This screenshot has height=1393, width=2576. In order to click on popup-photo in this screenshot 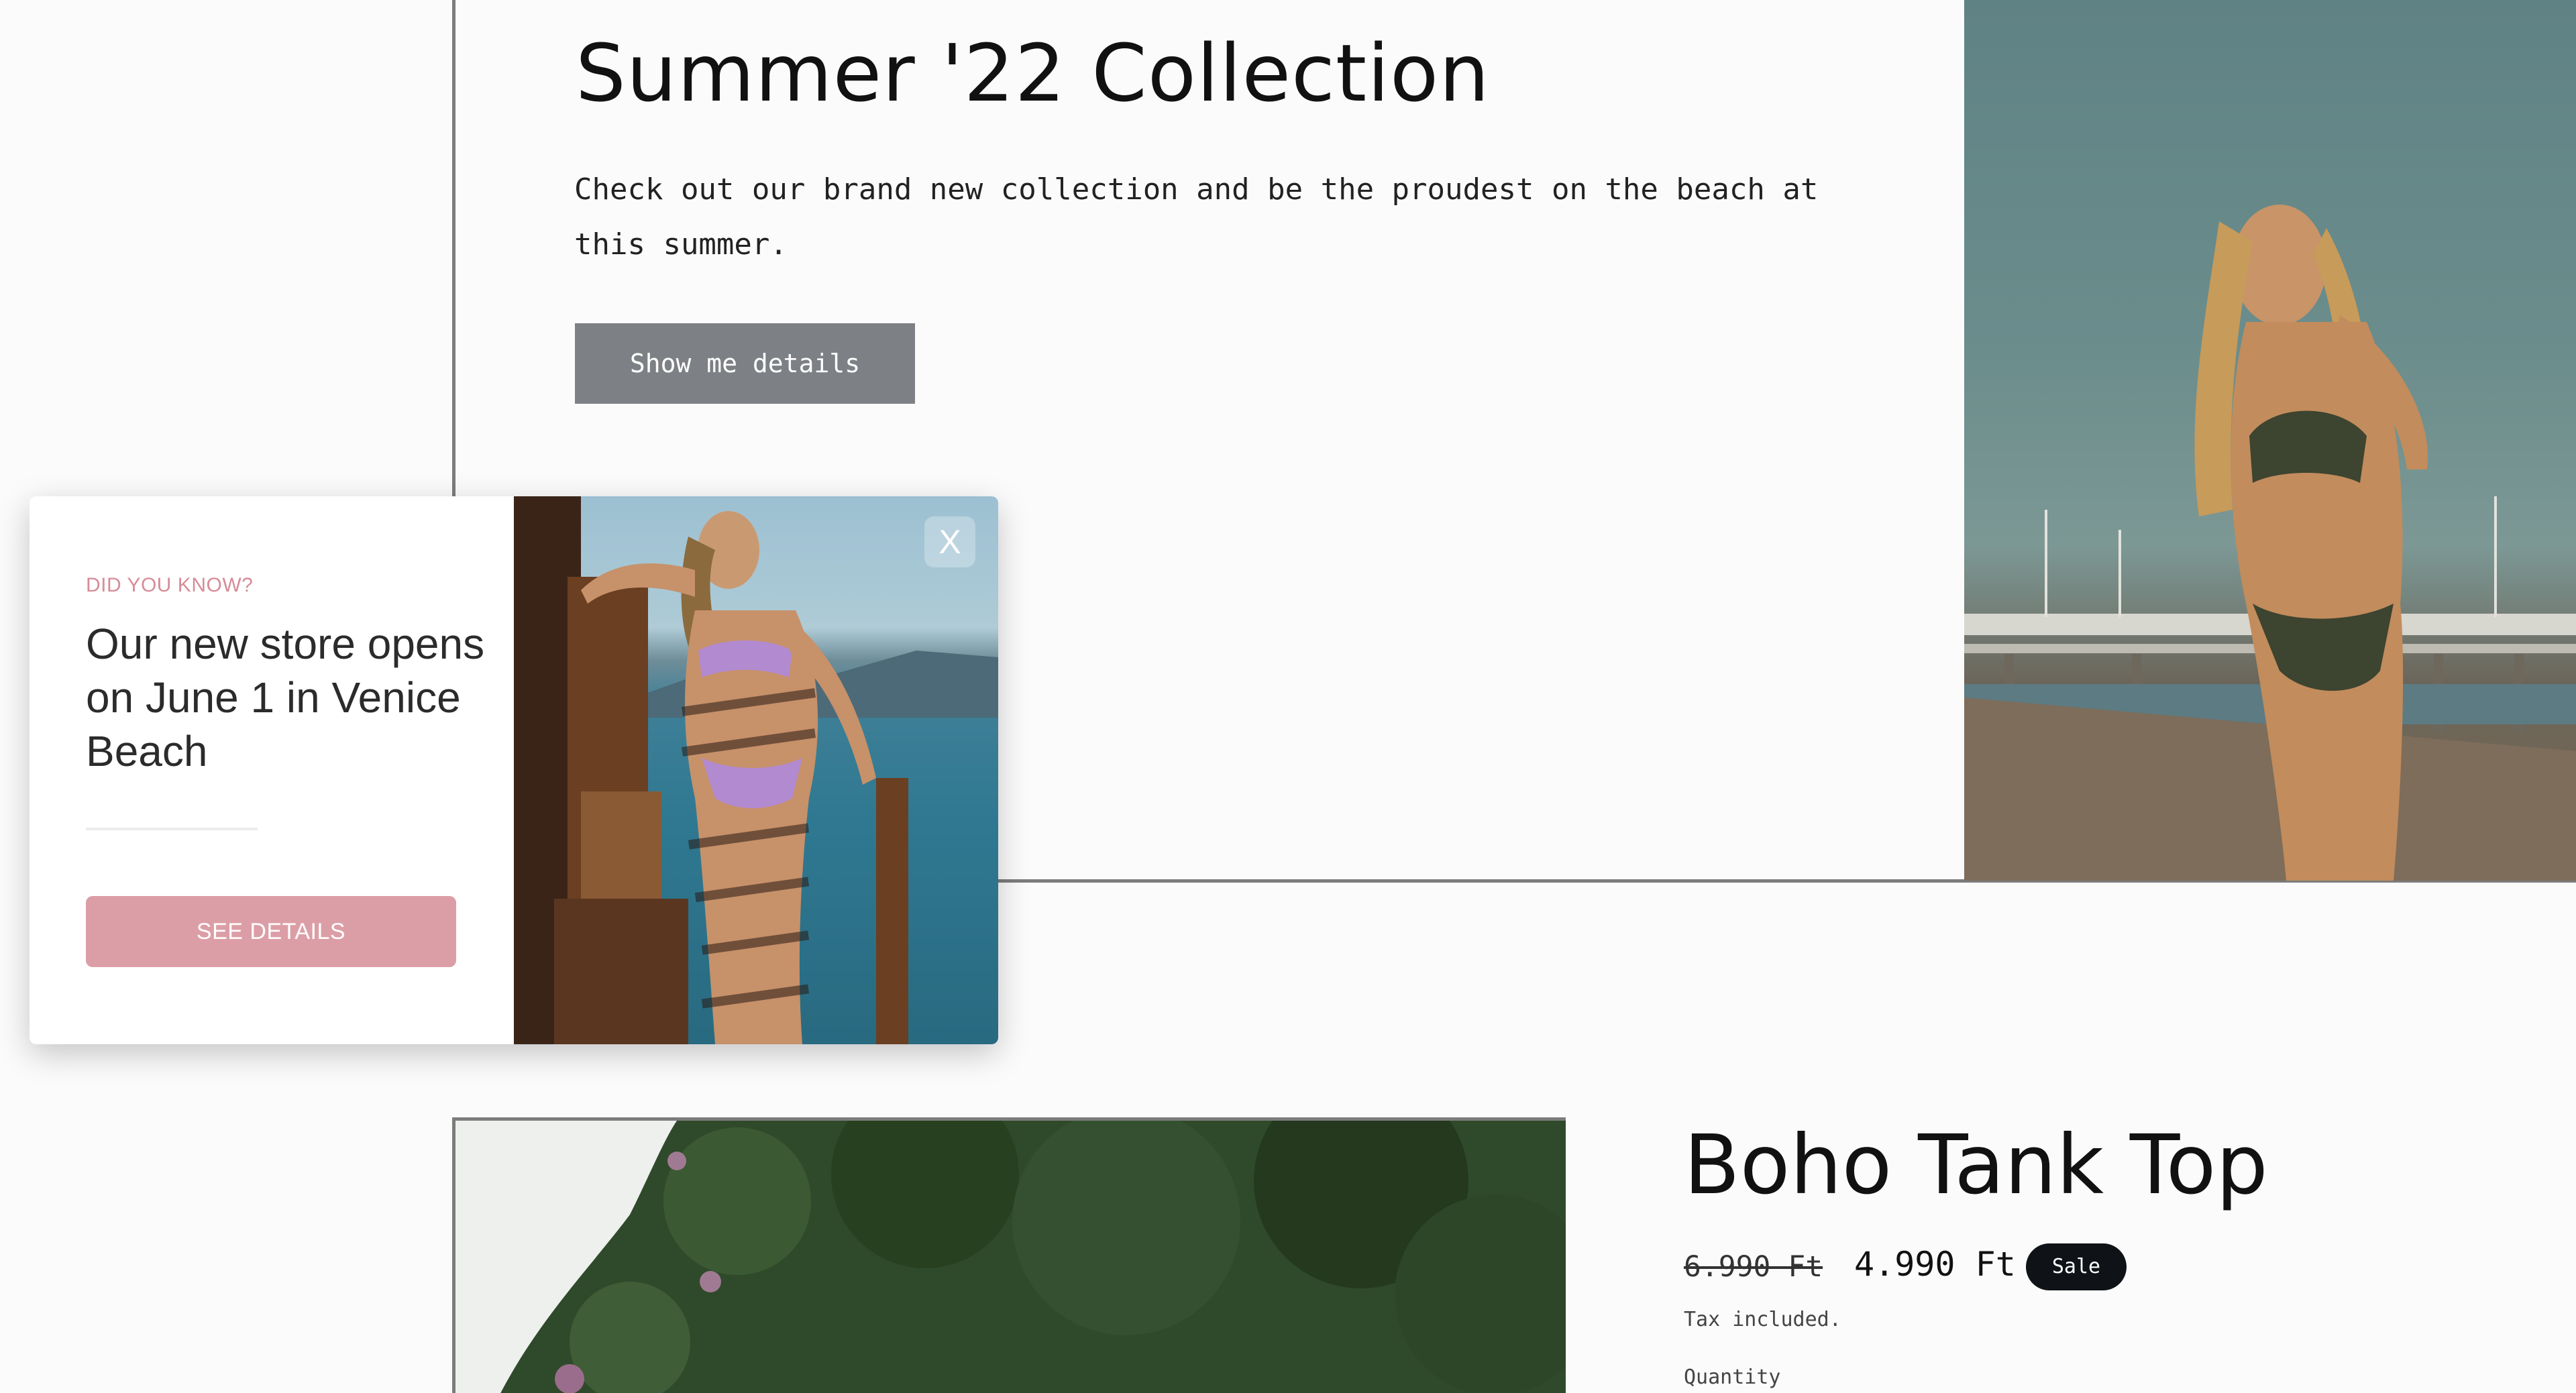, I will do `click(756, 770)`.